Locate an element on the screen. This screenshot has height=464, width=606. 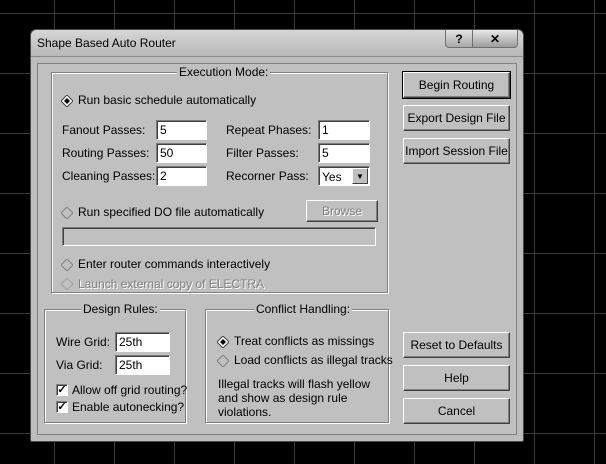
via-grid-label: Via Grid: is located at coordinates (79, 365).